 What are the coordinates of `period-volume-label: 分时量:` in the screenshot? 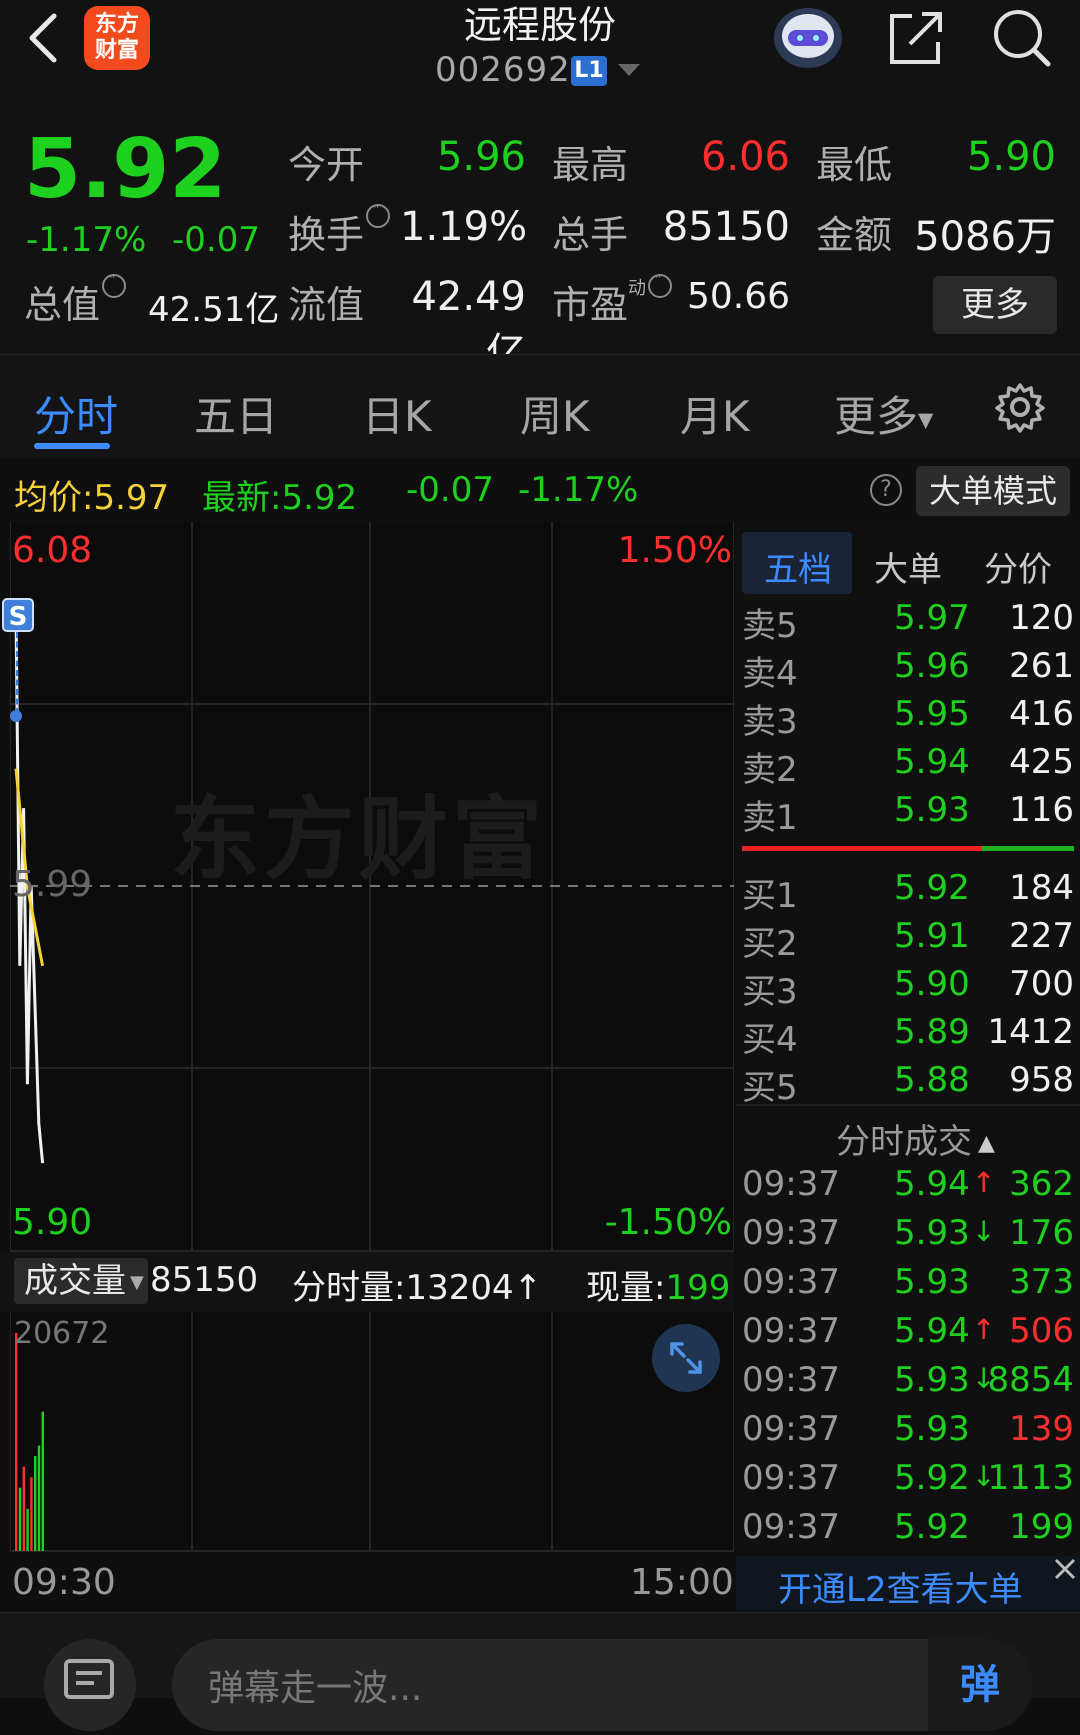 It's located at (349, 1288).